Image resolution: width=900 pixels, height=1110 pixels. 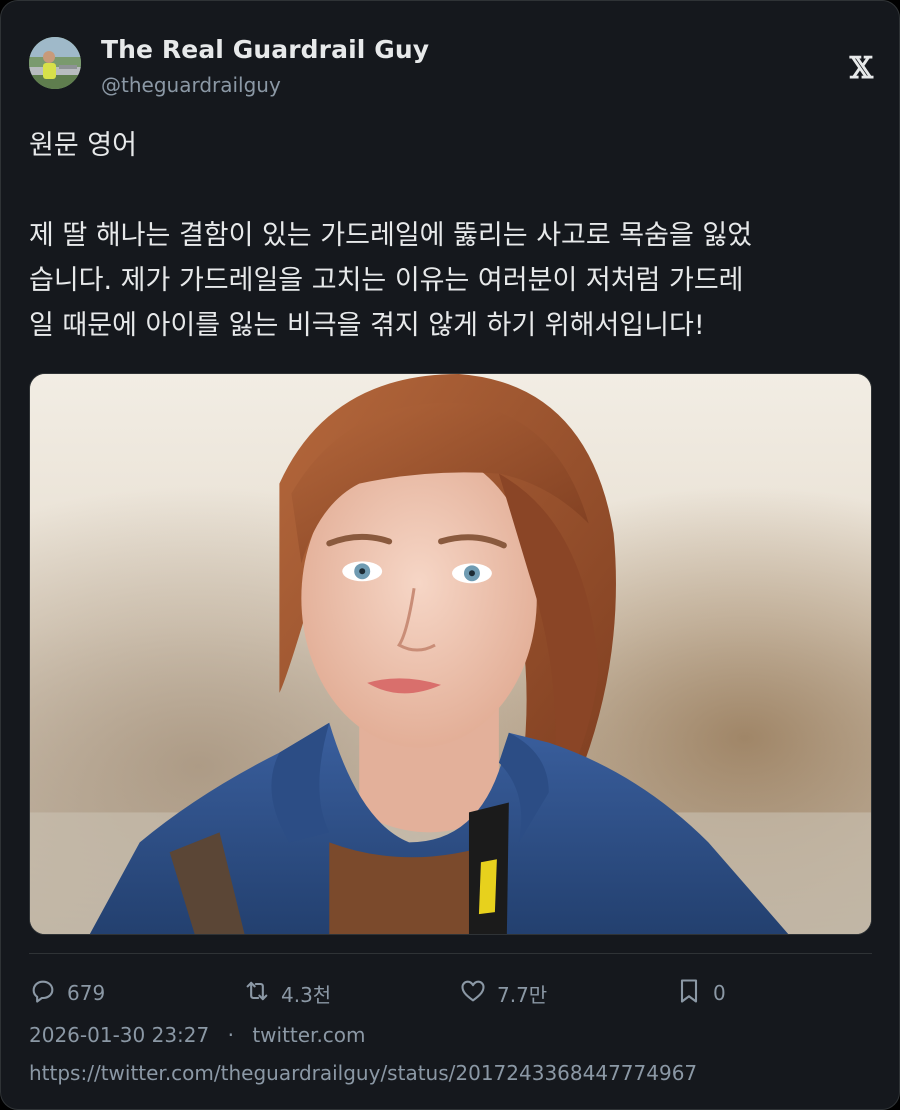 I want to click on tweet-meta: 2026-01-30 23:27 · twitter.com, so click(x=197, y=1035).